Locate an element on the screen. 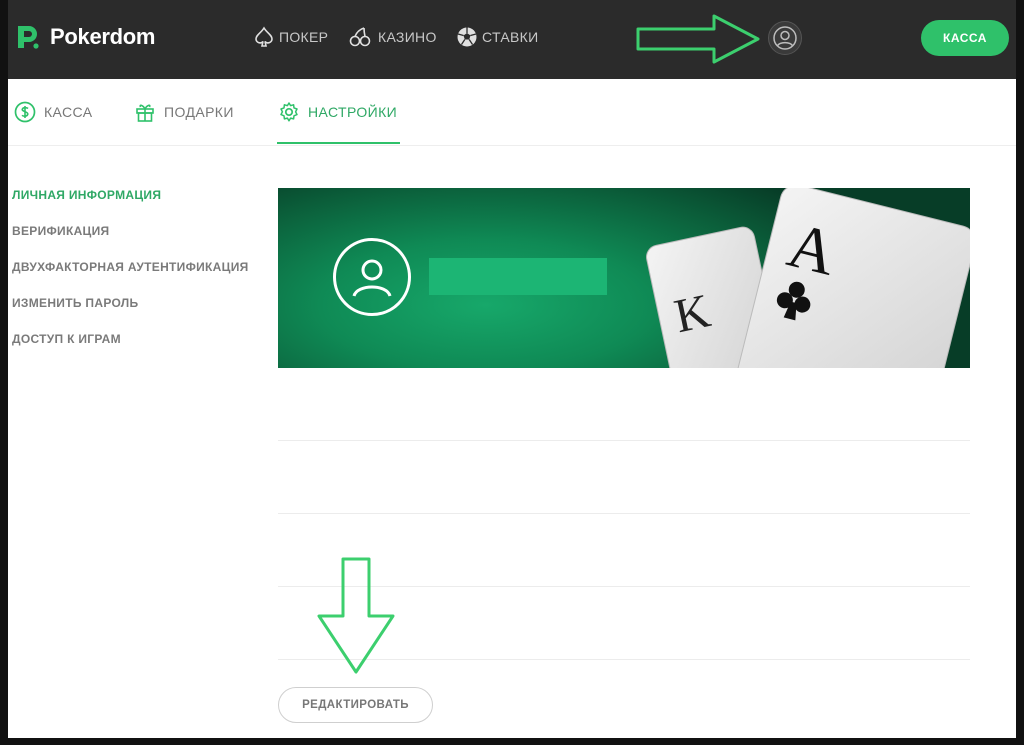  dollar-icon is located at coordinates (25, 112).